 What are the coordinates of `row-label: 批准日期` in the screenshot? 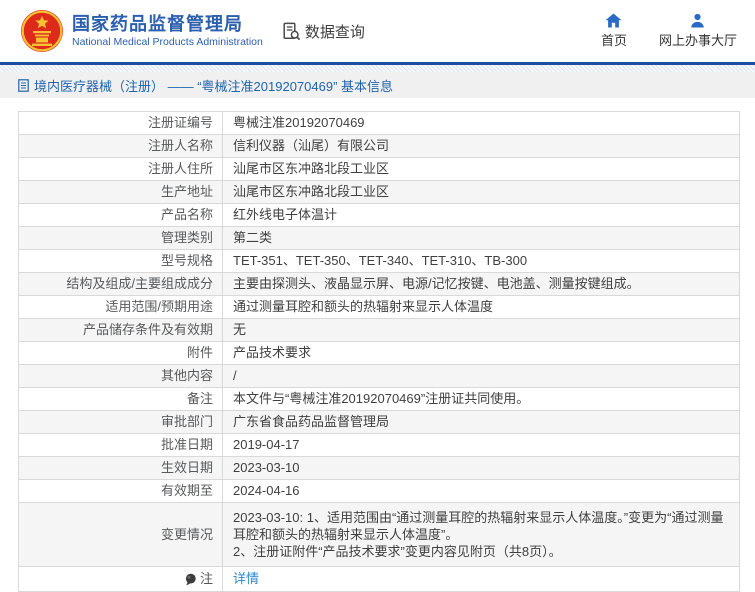 It's located at (121, 445).